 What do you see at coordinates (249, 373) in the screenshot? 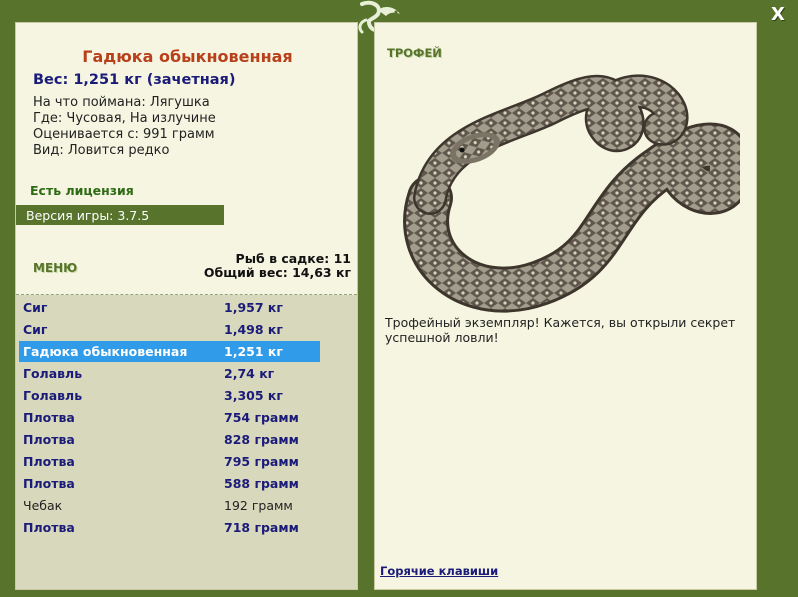
I see `list-item-weight: 2,74 кг` at bounding box center [249, 373].